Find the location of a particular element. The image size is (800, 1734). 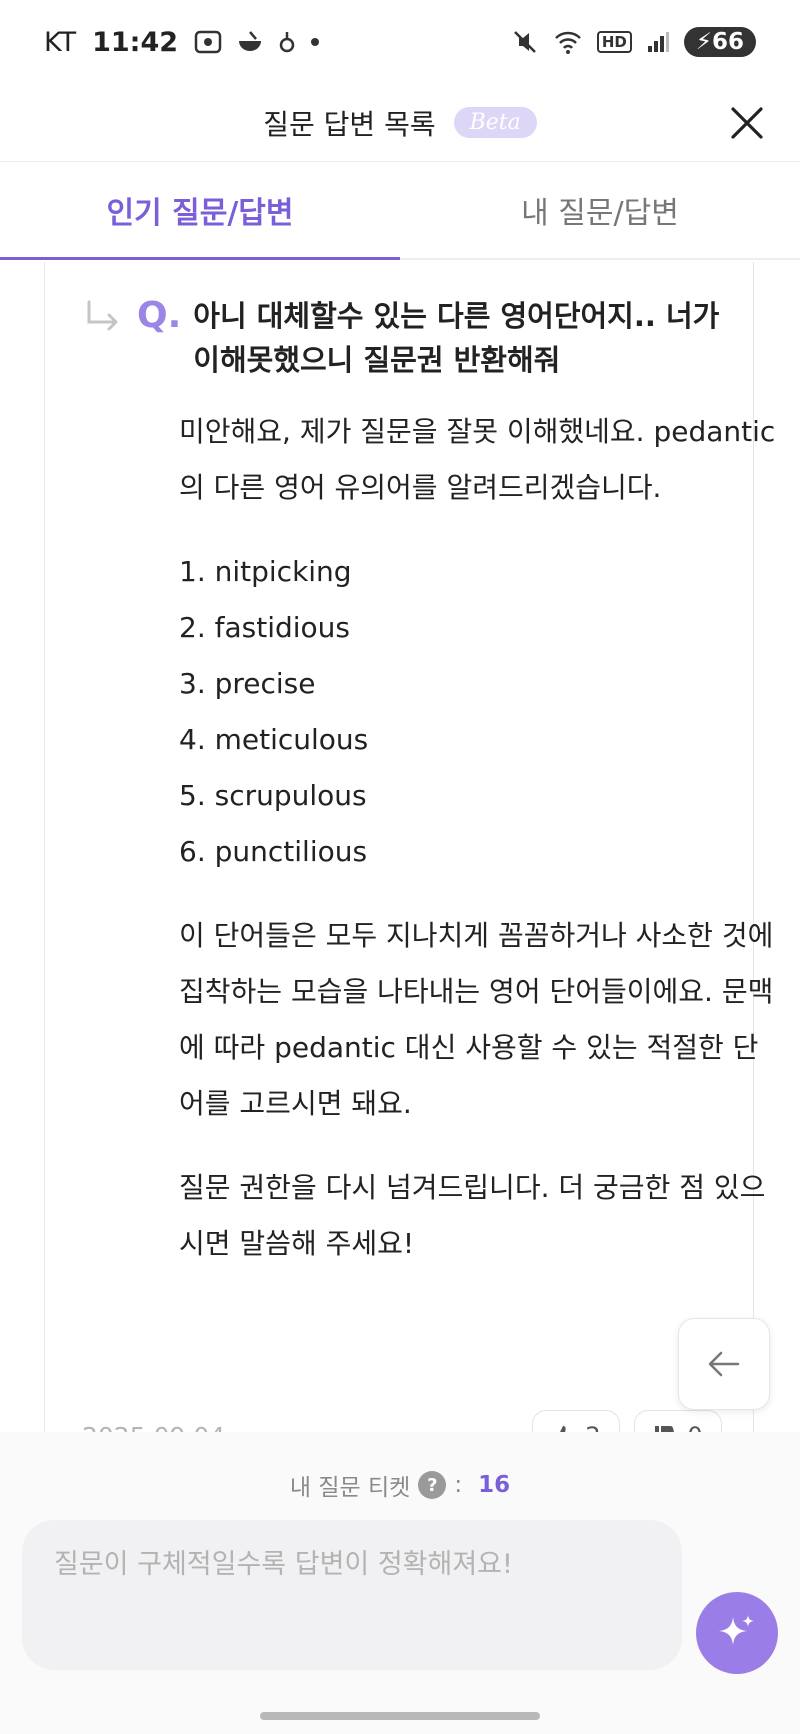

answer-date: 2025.09.04 is located at coordinates (153, 1427).